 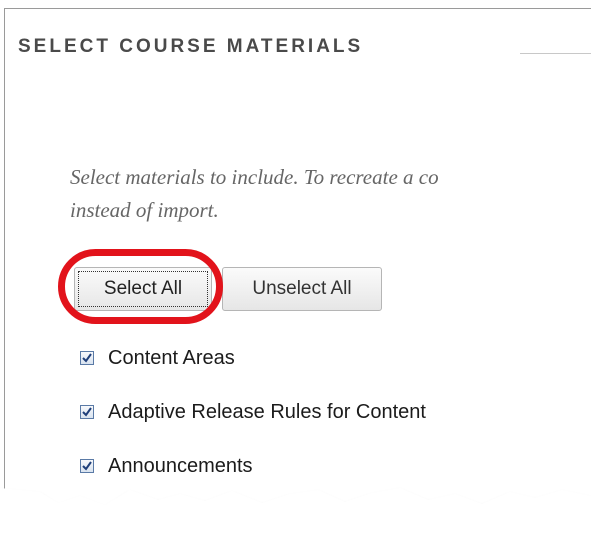 I want to click on adaptive-release-checkbox, so click(x=87, y=412).